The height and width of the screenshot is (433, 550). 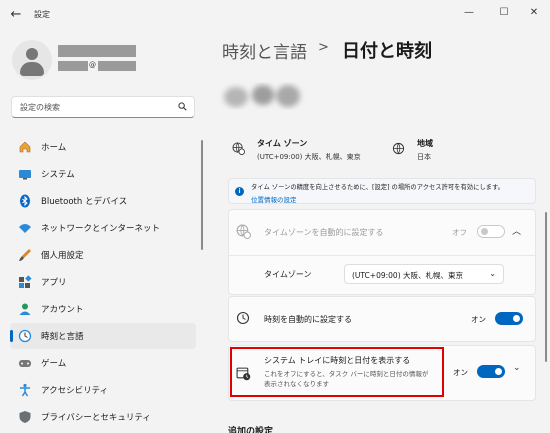 What do you see at coordinates (243, 231) in the screenshot?
I see `globe-sync-icon` at bounding box center [243, 231].